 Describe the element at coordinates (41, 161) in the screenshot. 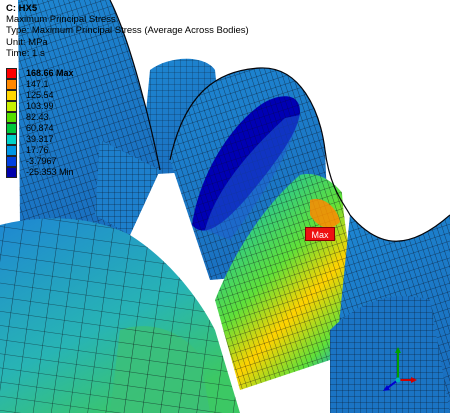

I see `legend-label: -3.7967` at that location.